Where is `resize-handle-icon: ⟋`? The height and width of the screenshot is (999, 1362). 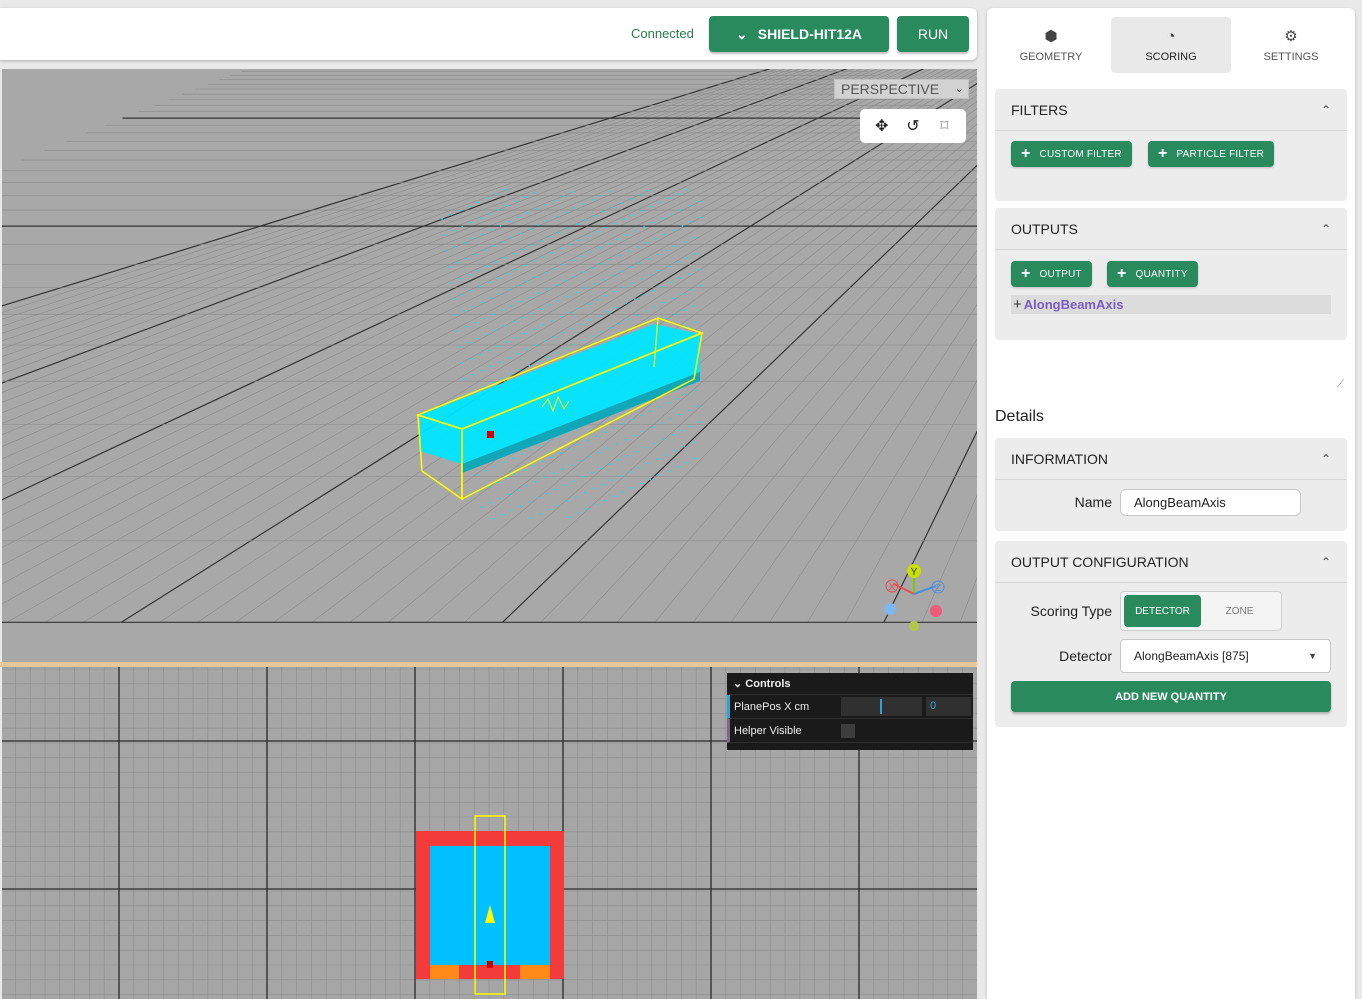 resize-handle-icon: ⟋ is located at coordinates (1340, 384).